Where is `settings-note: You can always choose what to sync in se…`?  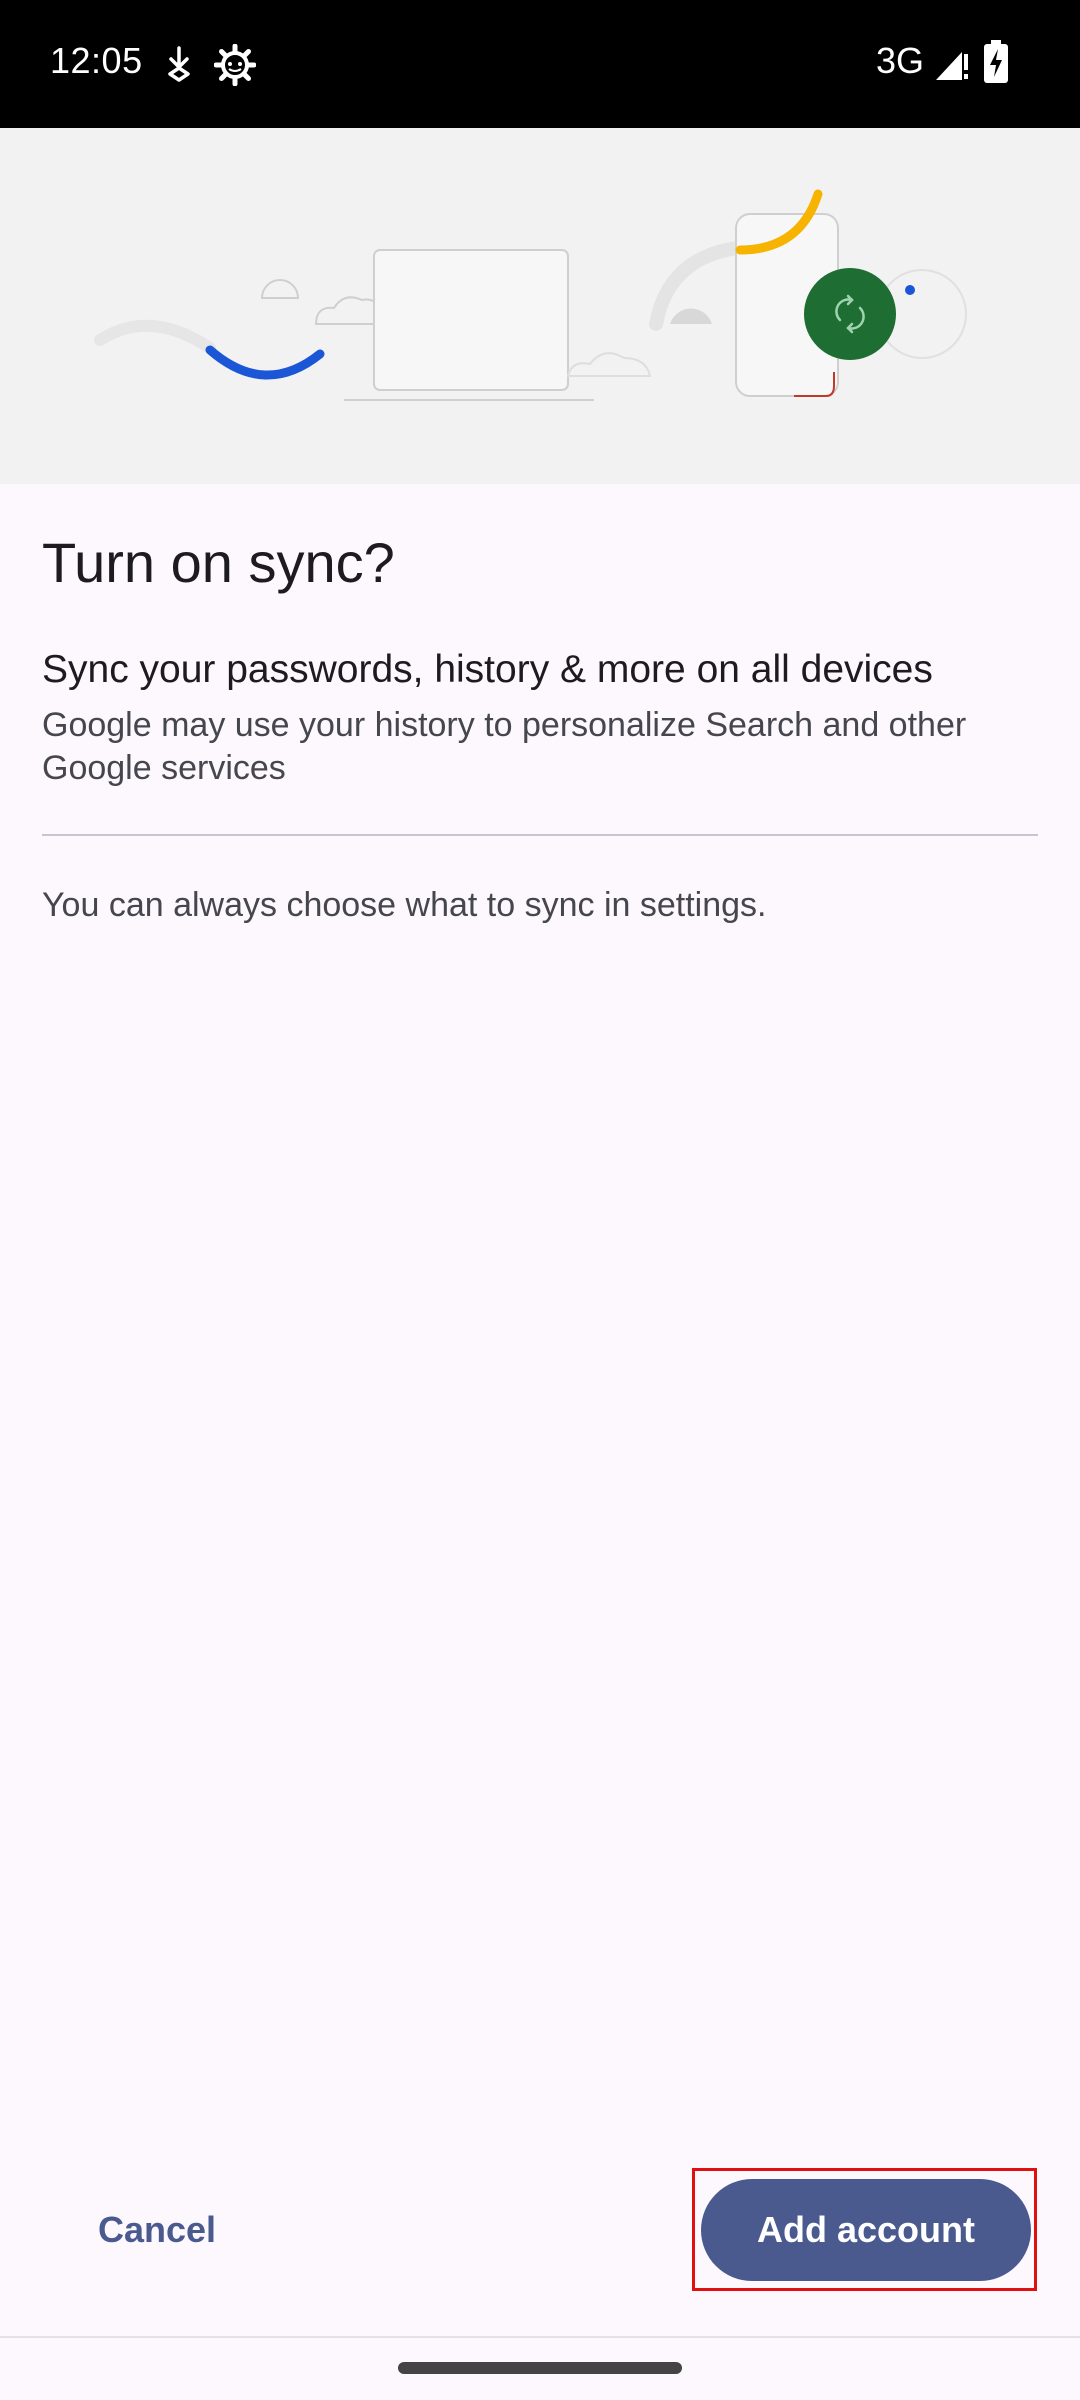 settings-note: You can always choose what to sync in se… is located at coordinates (404, 905).